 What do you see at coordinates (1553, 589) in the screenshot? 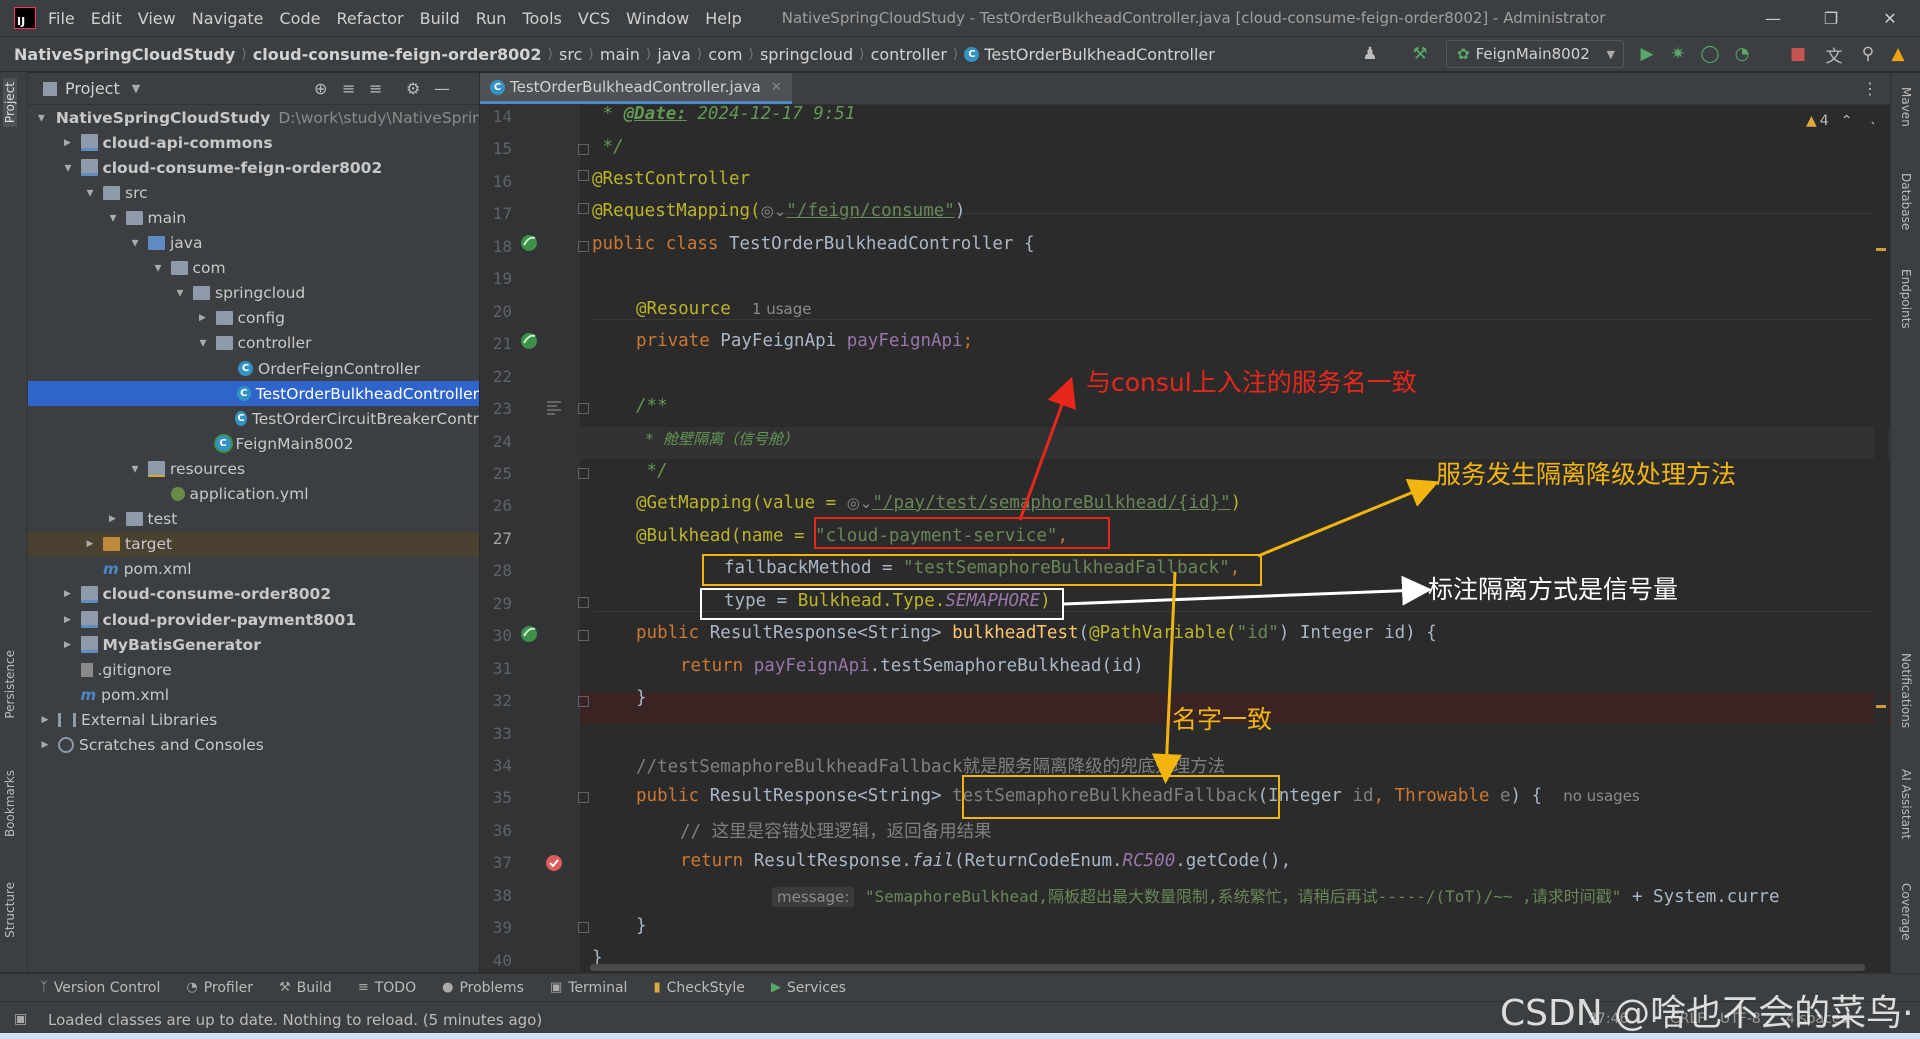
I see `note-semaphore-type: 标注隔离方式是信号量` at bounding box center [1553, 589].